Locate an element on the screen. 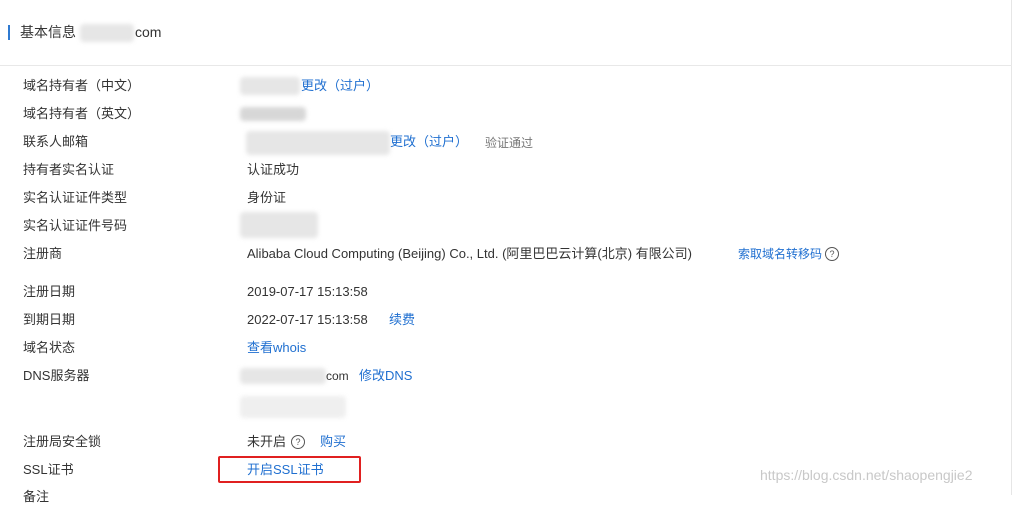 The image size is (1013, 505). email-verified-status: 验证通过 is located at coordinates (509, 143).